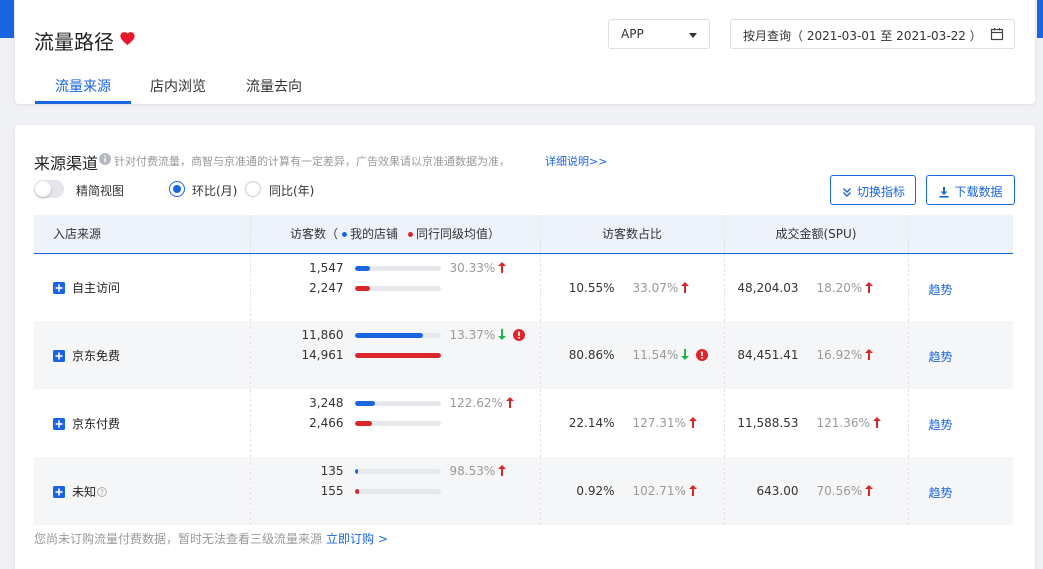  What do you see at coordinates (472, 267) in the screenshot?
I see `visitors-change-value: 30.33%` at bounding box center [472, 267].